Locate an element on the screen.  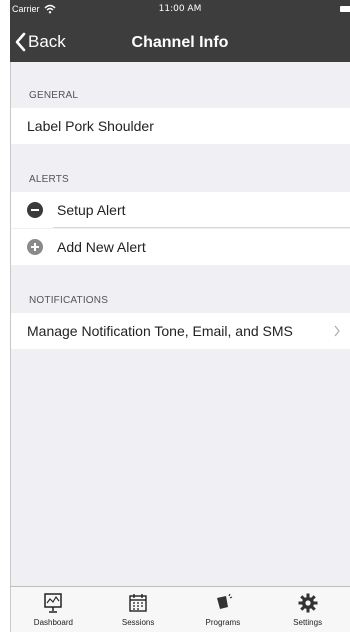
tab-settings-label: Settings is located at coordinates (308, 622).